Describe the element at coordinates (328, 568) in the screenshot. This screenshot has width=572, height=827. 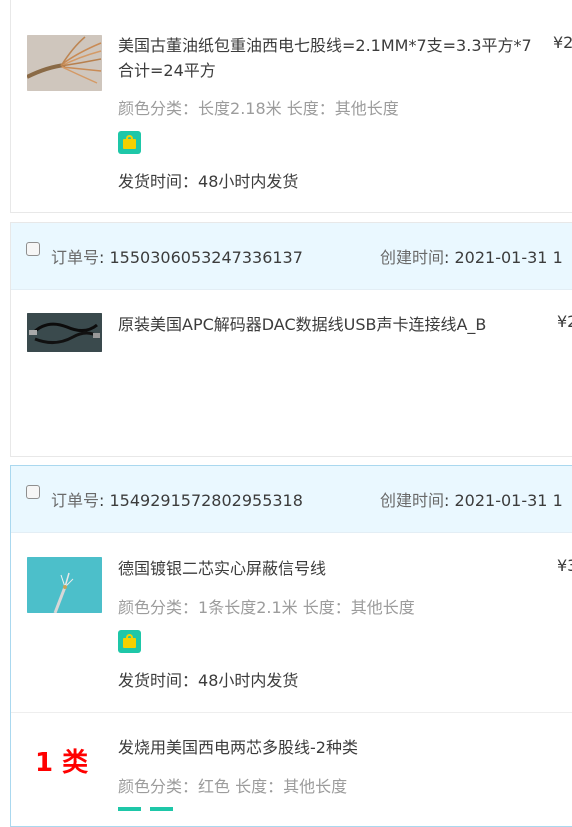
I see `product-title: 德国镀银二芯实心屏蔽信号线` at that location.